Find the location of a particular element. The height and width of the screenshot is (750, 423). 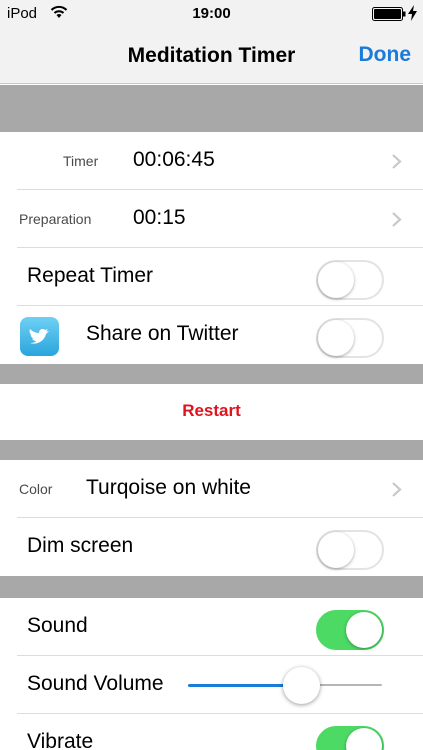

status-time: 19:00 is located at coordinates (211, 13).